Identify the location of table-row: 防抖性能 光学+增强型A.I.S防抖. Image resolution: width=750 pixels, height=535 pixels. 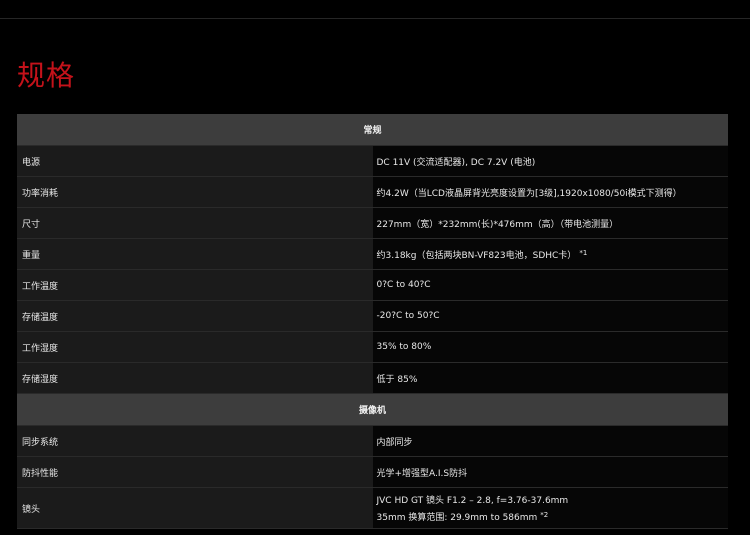
(372, 472).